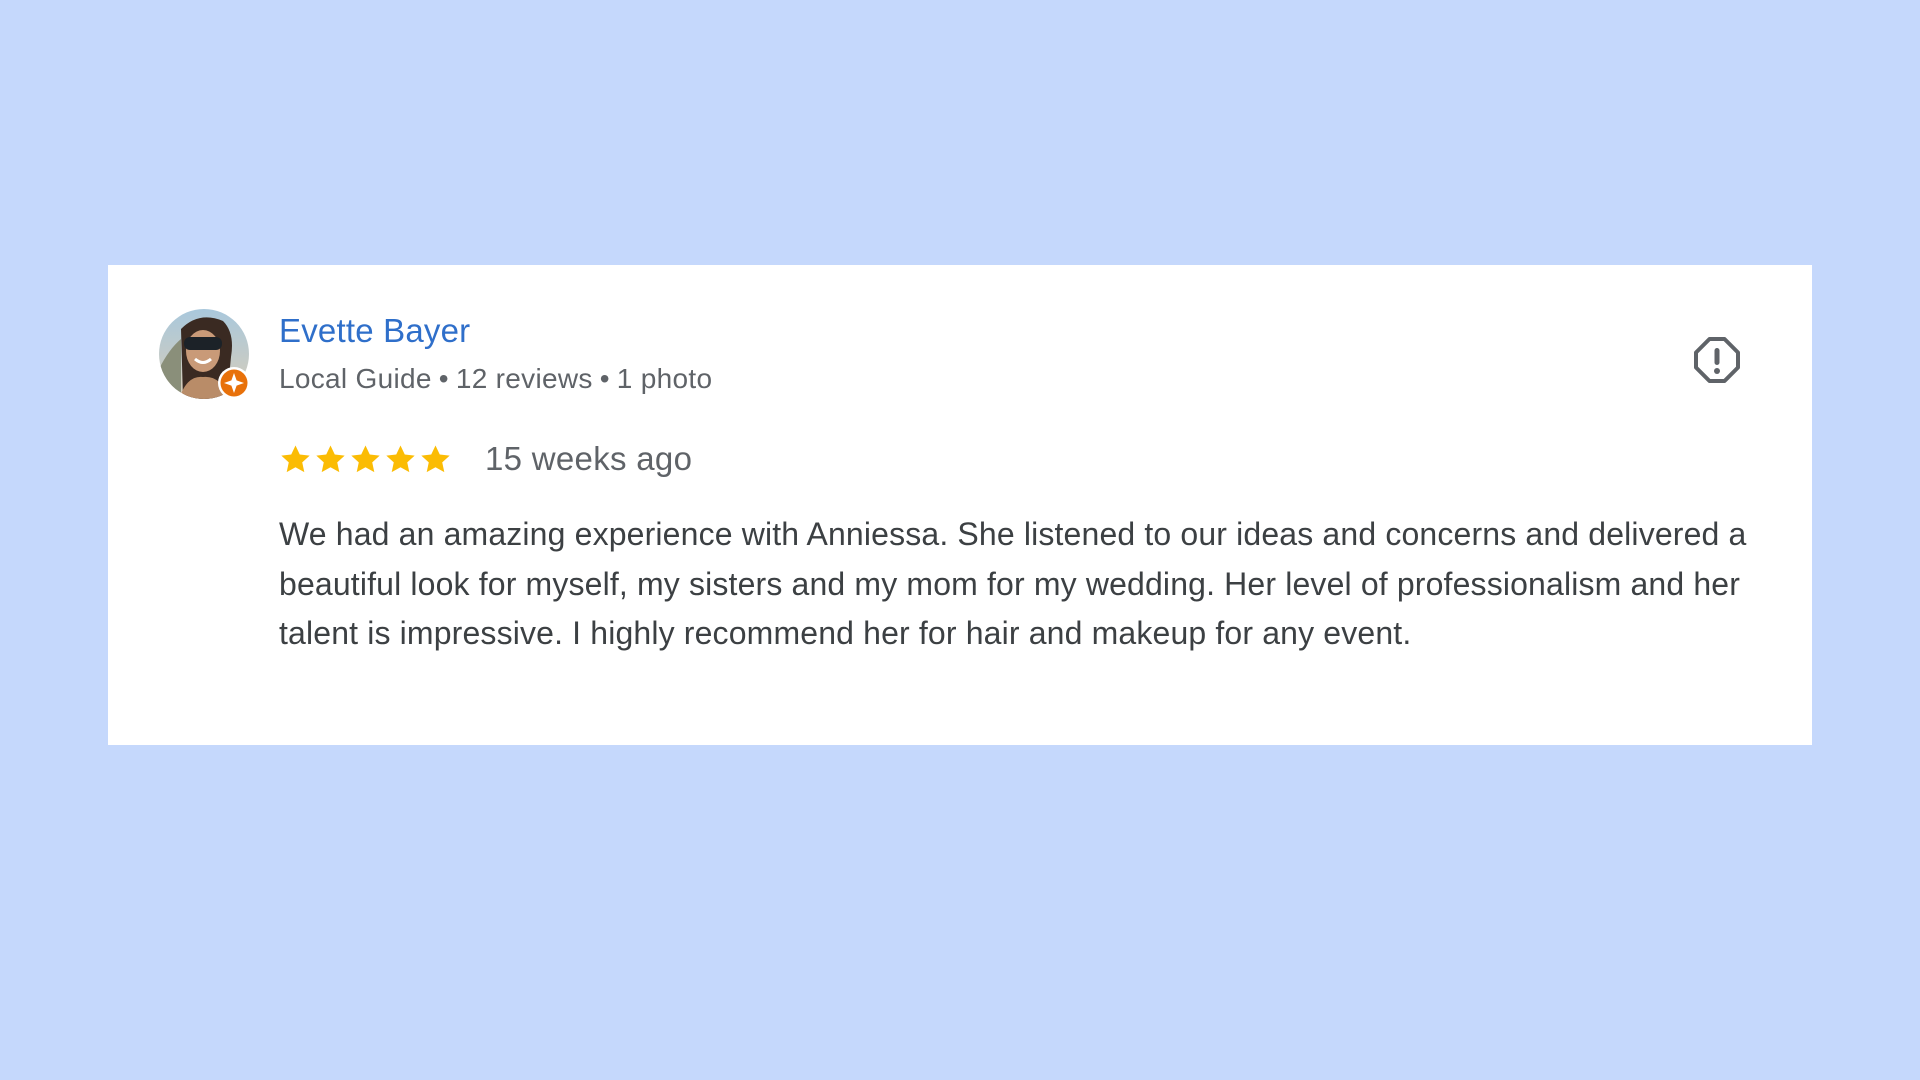 This screenshot has height=1080, width=1920. I want to click on reviewer-avatar, so click(205, 354).